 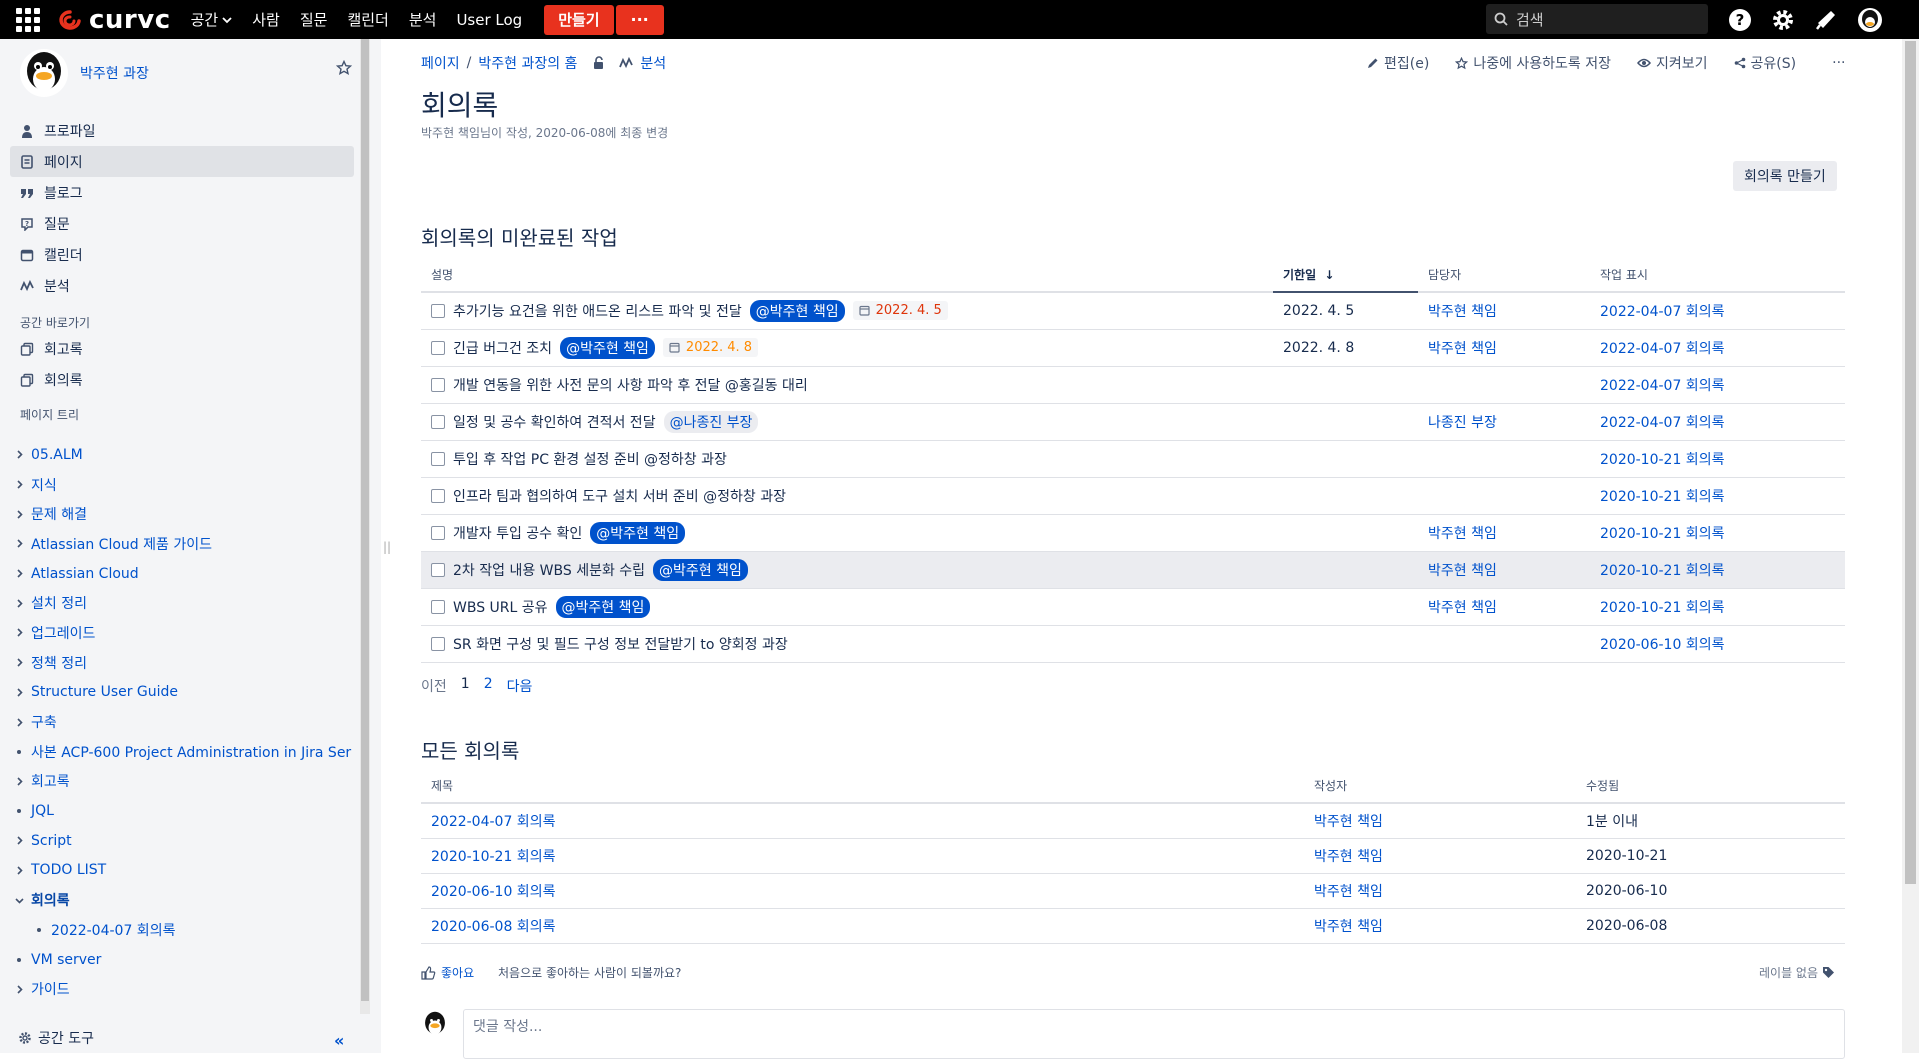 What do you see at coordinates (182, 254) in the screenshot?
I see `sidebar-item-calendar: 캘린더` at bounding box center [182, 254].